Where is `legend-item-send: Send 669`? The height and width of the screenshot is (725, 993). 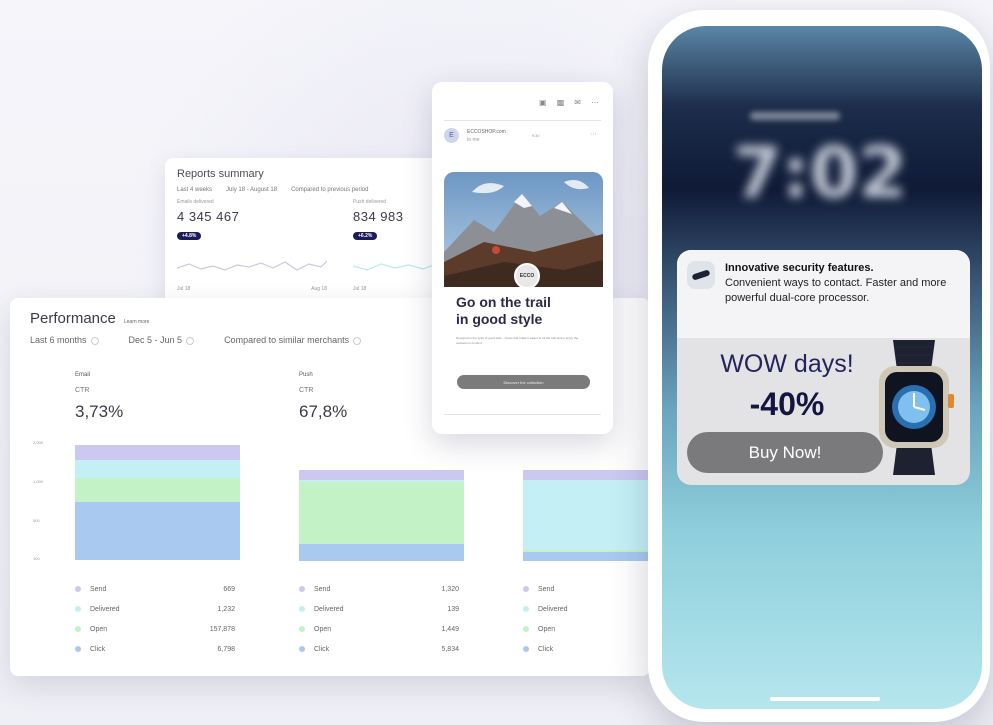
legend-item-send: Send 669 is located at coordinates (155, 589).